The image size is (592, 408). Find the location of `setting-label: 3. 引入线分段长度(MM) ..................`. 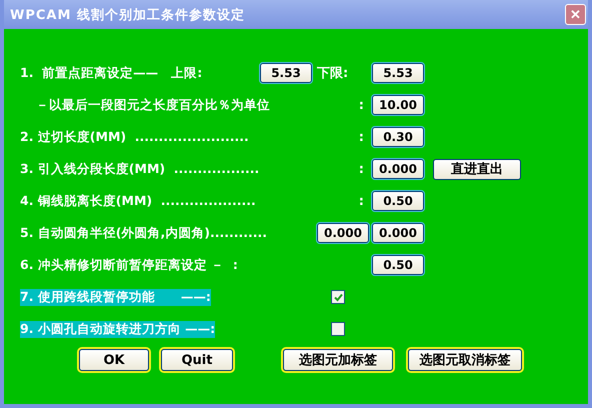

setting-label: 3. 引入线分段长度(MM) .................. is located at coordinates (140, 169).